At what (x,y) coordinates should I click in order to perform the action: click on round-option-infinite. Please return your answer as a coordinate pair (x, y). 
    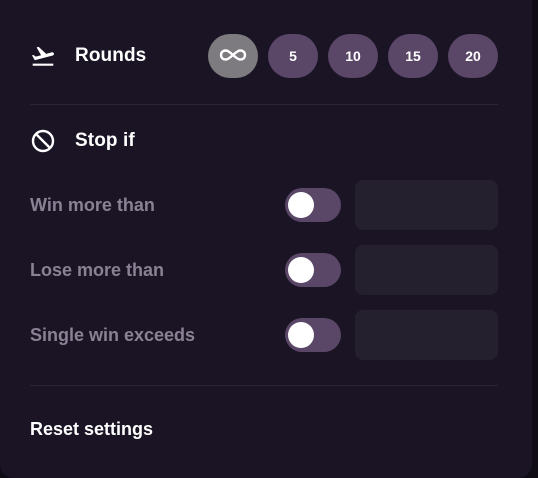
    Looking at the image, I should click on (233, 56).